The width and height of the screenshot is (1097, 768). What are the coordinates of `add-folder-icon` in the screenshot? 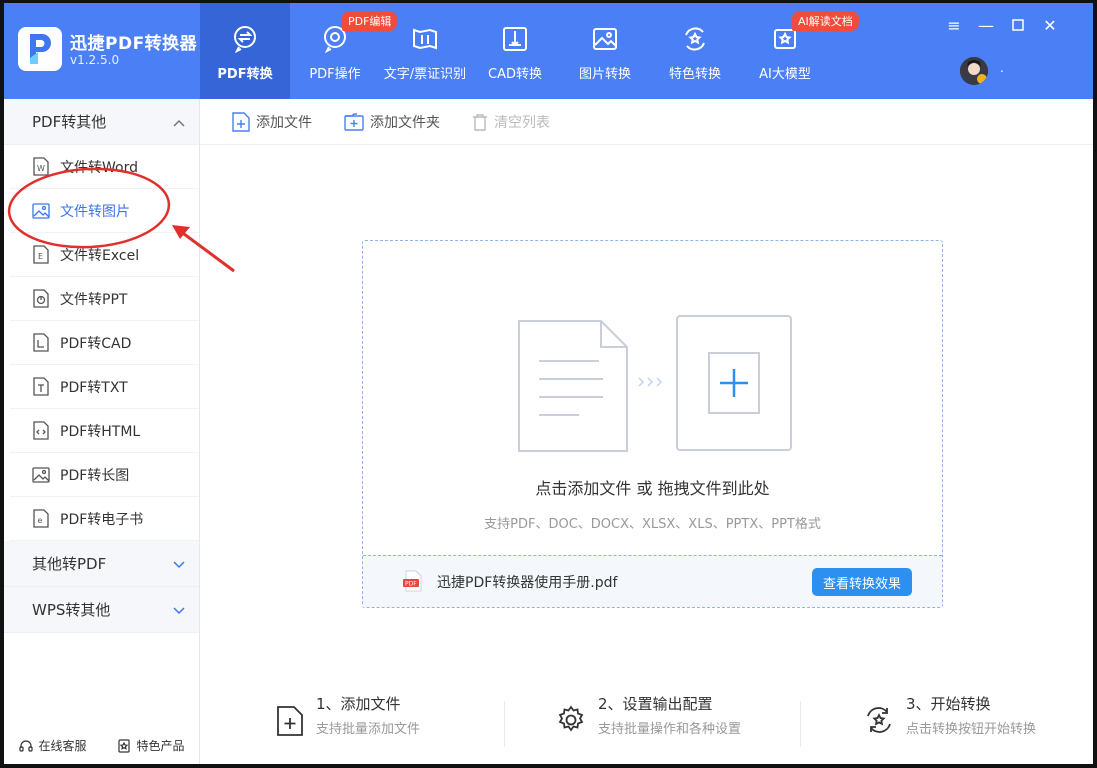 It's located at (354, 121).